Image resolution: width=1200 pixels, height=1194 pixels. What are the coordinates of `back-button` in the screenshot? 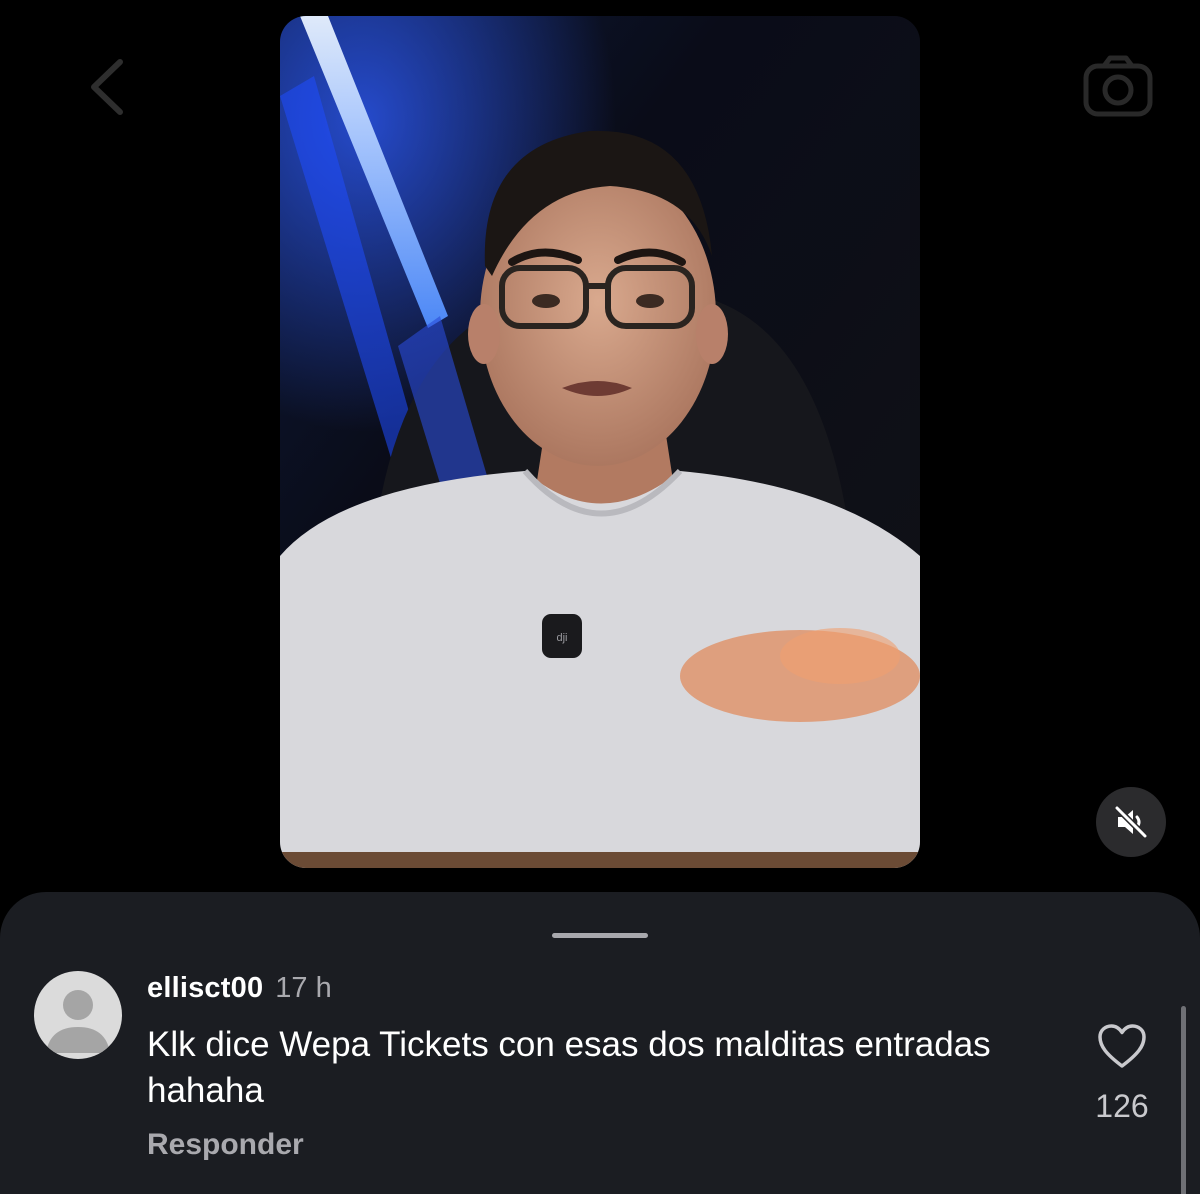 It's located at (110, 87).